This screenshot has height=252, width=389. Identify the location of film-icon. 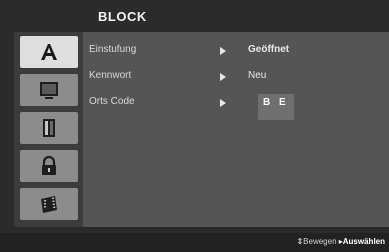
(49, 204).